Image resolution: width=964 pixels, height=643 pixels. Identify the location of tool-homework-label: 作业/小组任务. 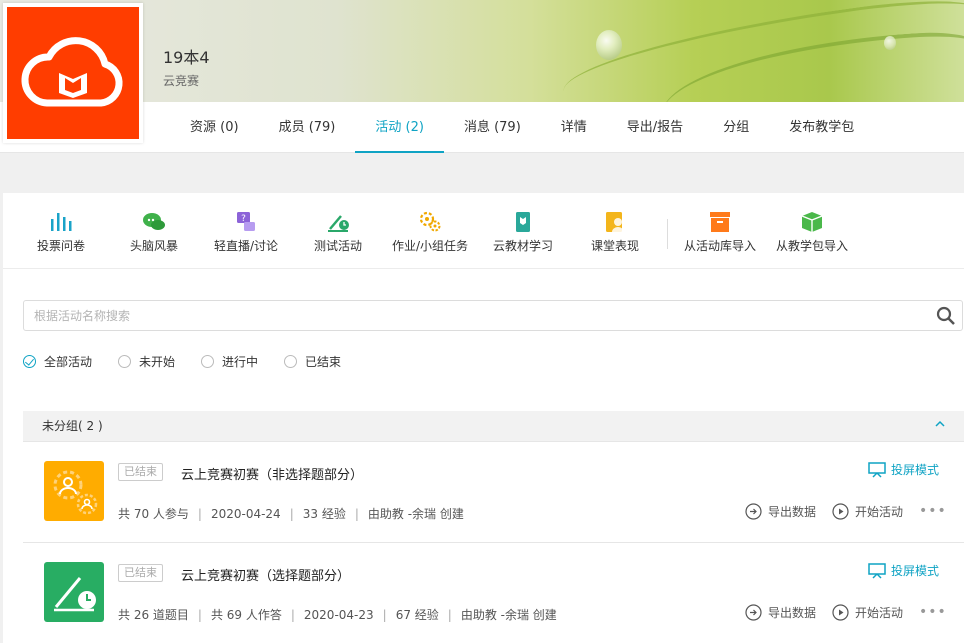
(430, 246).